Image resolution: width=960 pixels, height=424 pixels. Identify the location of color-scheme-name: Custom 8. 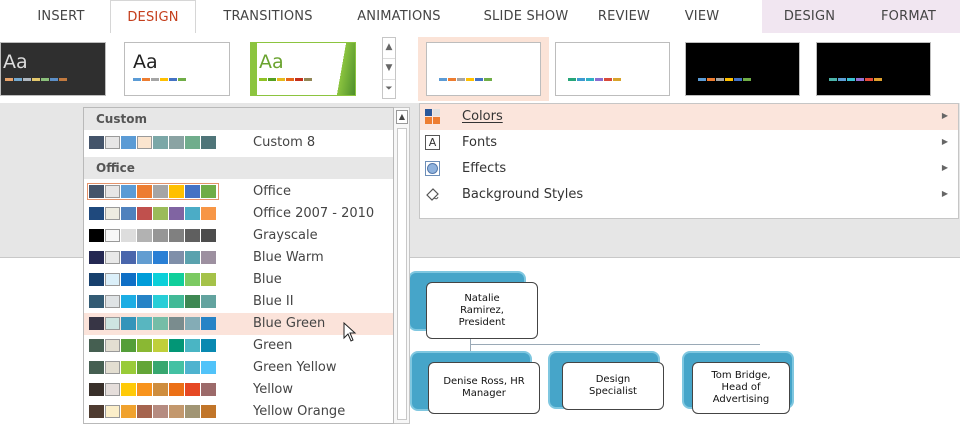
(284, 142).